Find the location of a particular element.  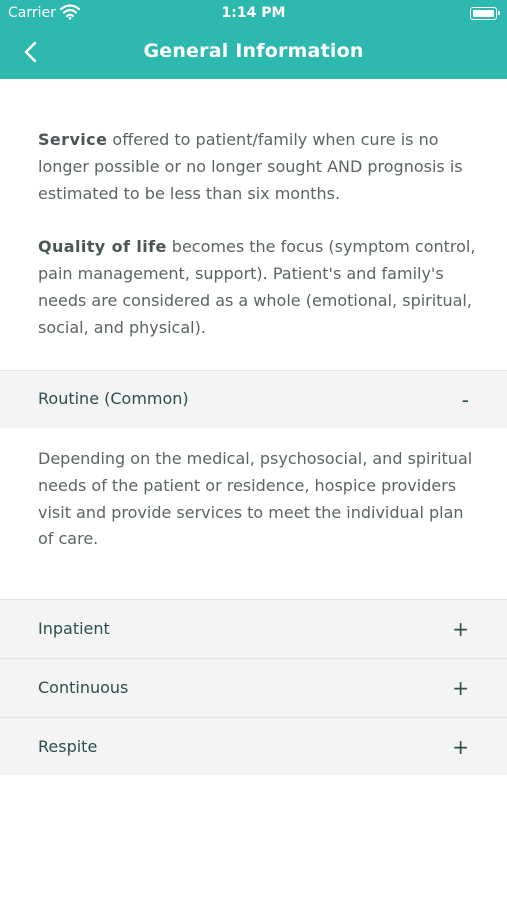

battery-icon is located at coordinates (485, 13).